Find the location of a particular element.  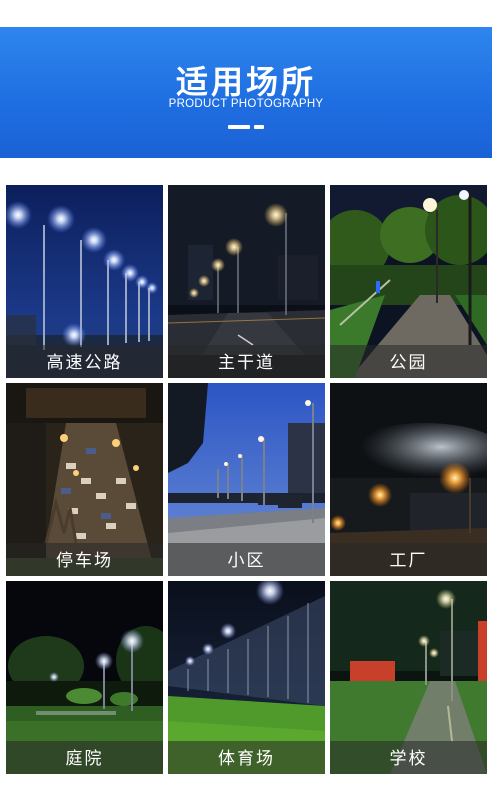

tile-label: 体育场 is located at coordinates (246, 759).